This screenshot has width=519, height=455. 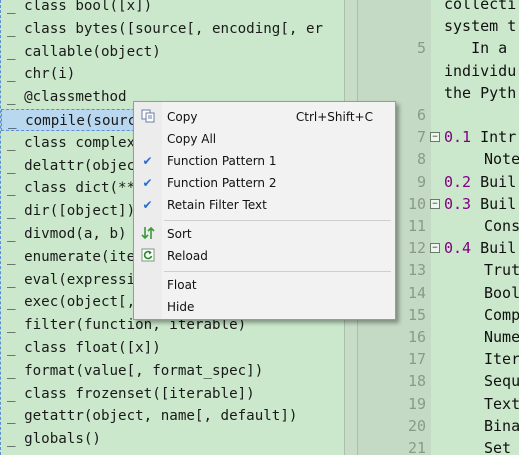 I want to click on editor-line: 21 Set, so click(x=438, y=446).